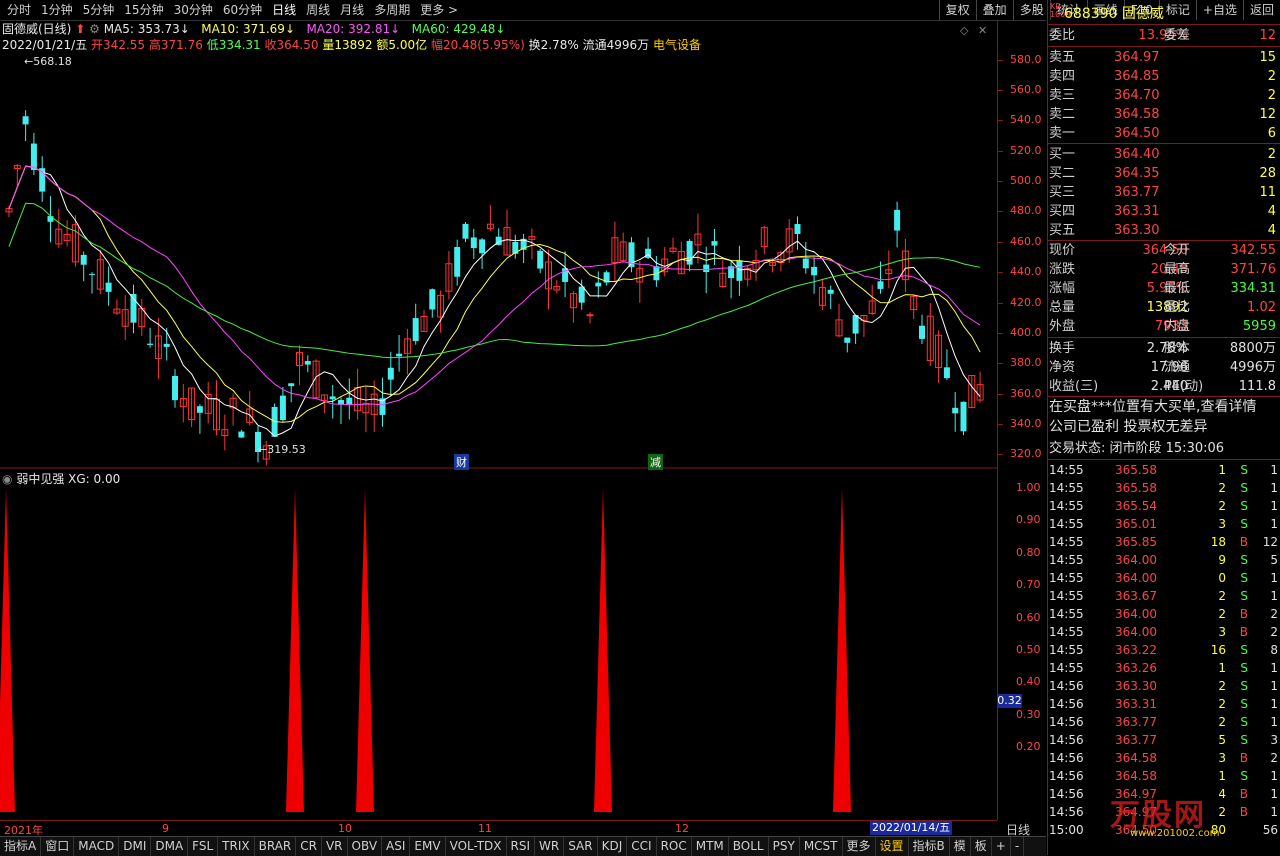  What do you see at coordinates (352, 10) in the screenshot?
I see `period-tab-8: 月线` at bounding box center [352, 10].